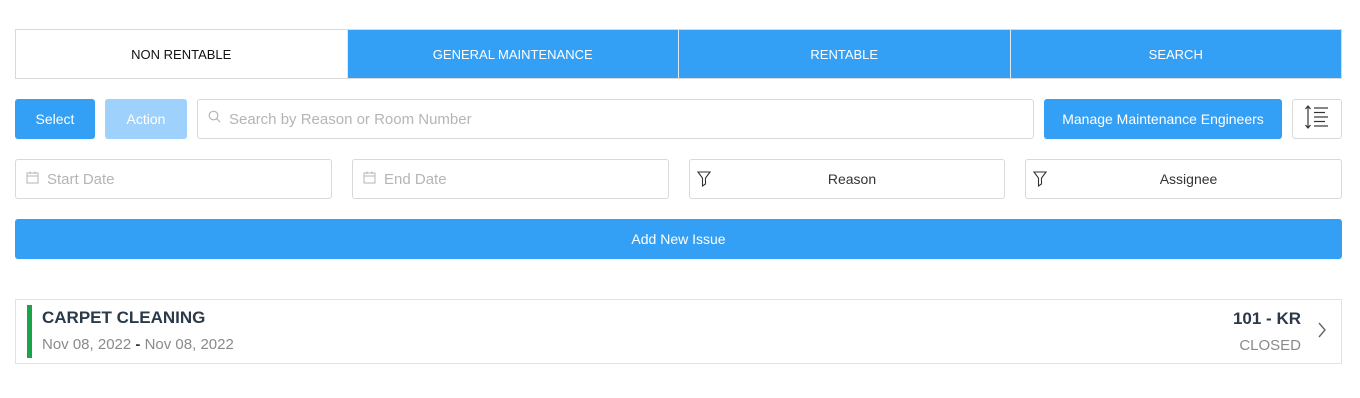 The image size is (1360, 398). What do you see at coordinates (852, 179) in the screenshot?
I see `reason-filter-label: Reason` at bounding box center [852, 179].